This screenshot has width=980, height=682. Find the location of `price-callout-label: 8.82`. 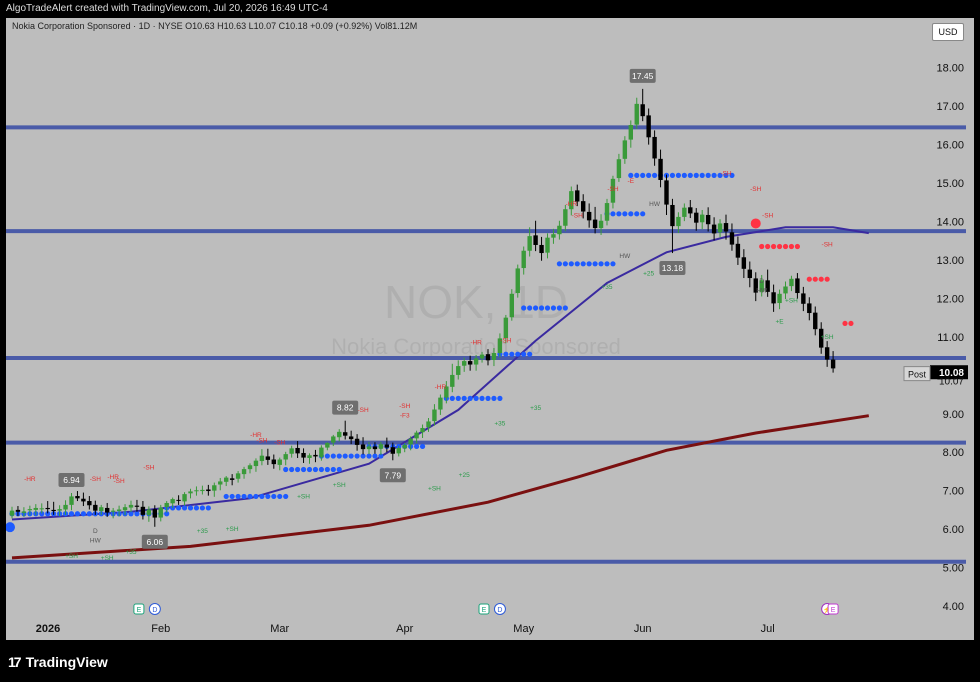

price-callout-label: 8.82 is located at coordinates (345, 408).